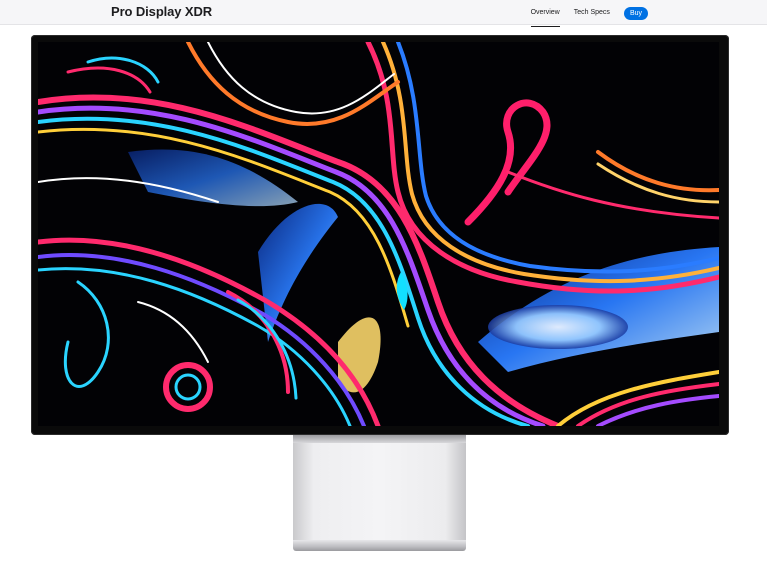 Image resolution: width=767 pixels, height=563 pixels. Describe the element at coordinates (379, 545) in the screenshot. I see `monitor-stand-base` at that location.